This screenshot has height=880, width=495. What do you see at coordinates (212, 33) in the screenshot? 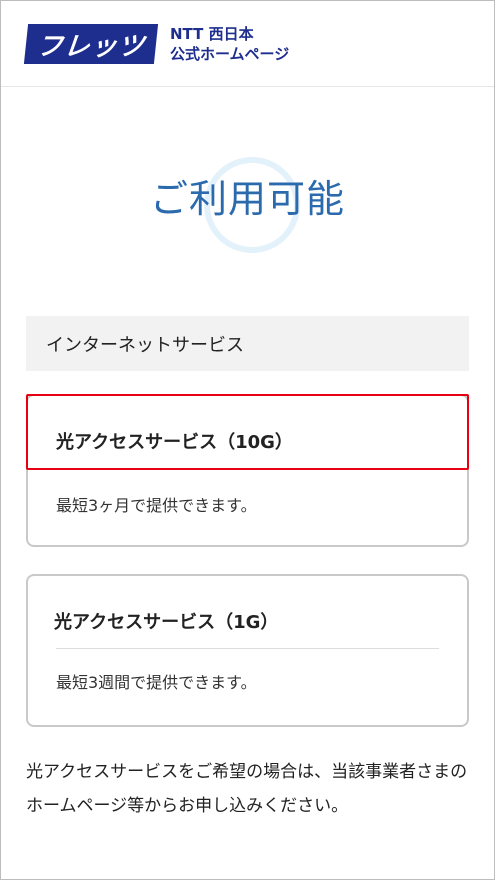
I see `brand-line-1: NTT 西日本` at bounding box center [212, 33].